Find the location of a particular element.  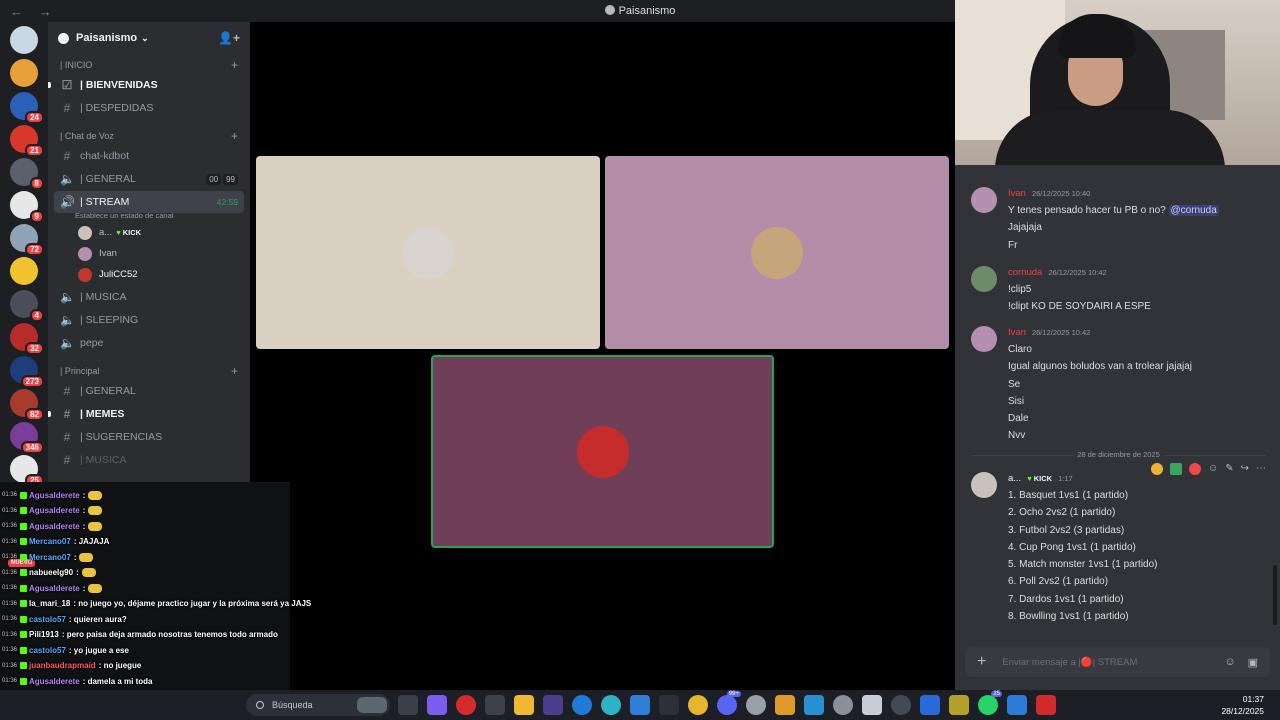

channel-sugerencias: # | SUGERENCIAS is located at coordinates (149, 437).